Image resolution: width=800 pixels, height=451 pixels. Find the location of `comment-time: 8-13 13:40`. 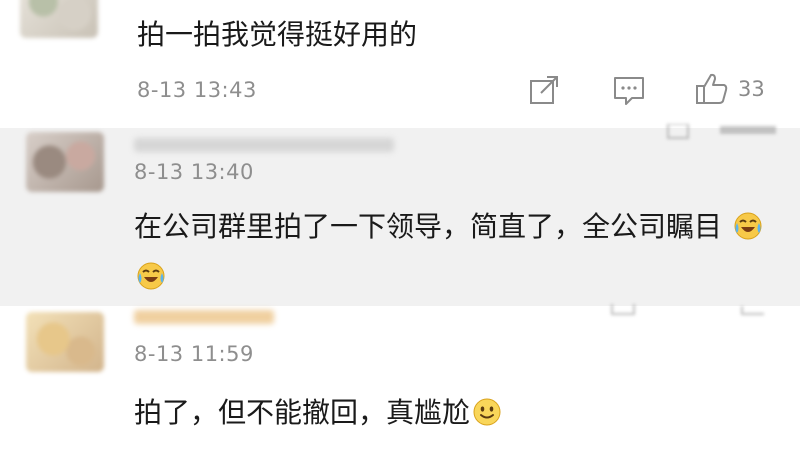

comment-time: 8-13 13:40 is located at coordinates (194, 172).